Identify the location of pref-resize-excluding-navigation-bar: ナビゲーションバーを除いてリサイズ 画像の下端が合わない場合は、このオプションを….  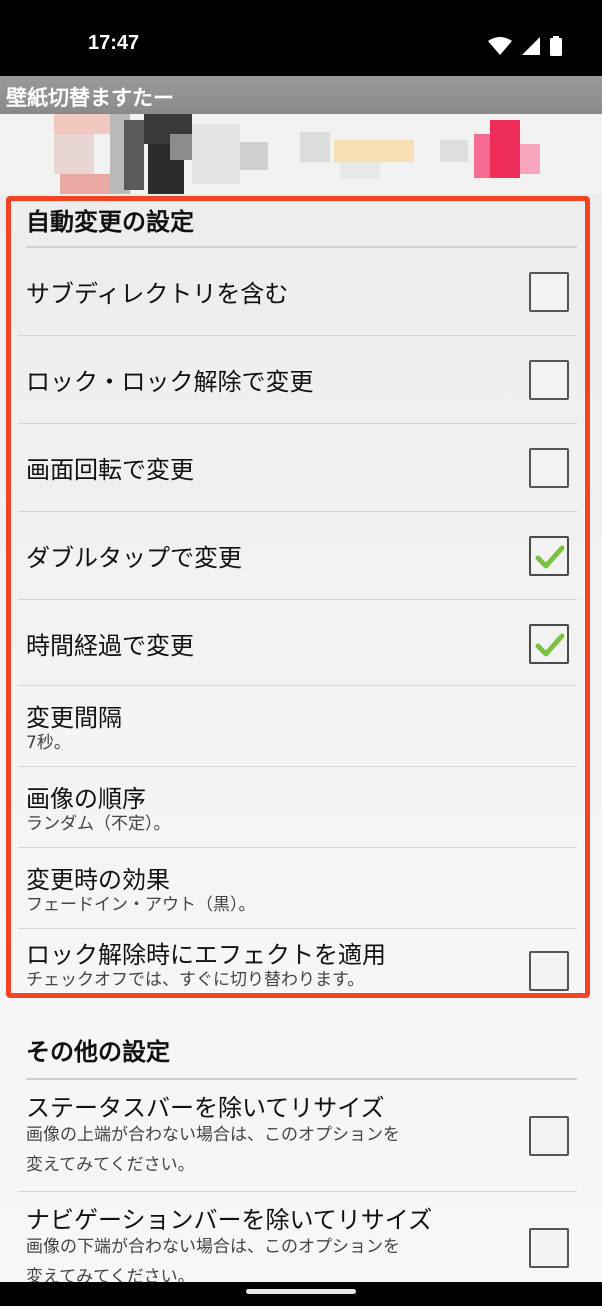
(297, 1237).